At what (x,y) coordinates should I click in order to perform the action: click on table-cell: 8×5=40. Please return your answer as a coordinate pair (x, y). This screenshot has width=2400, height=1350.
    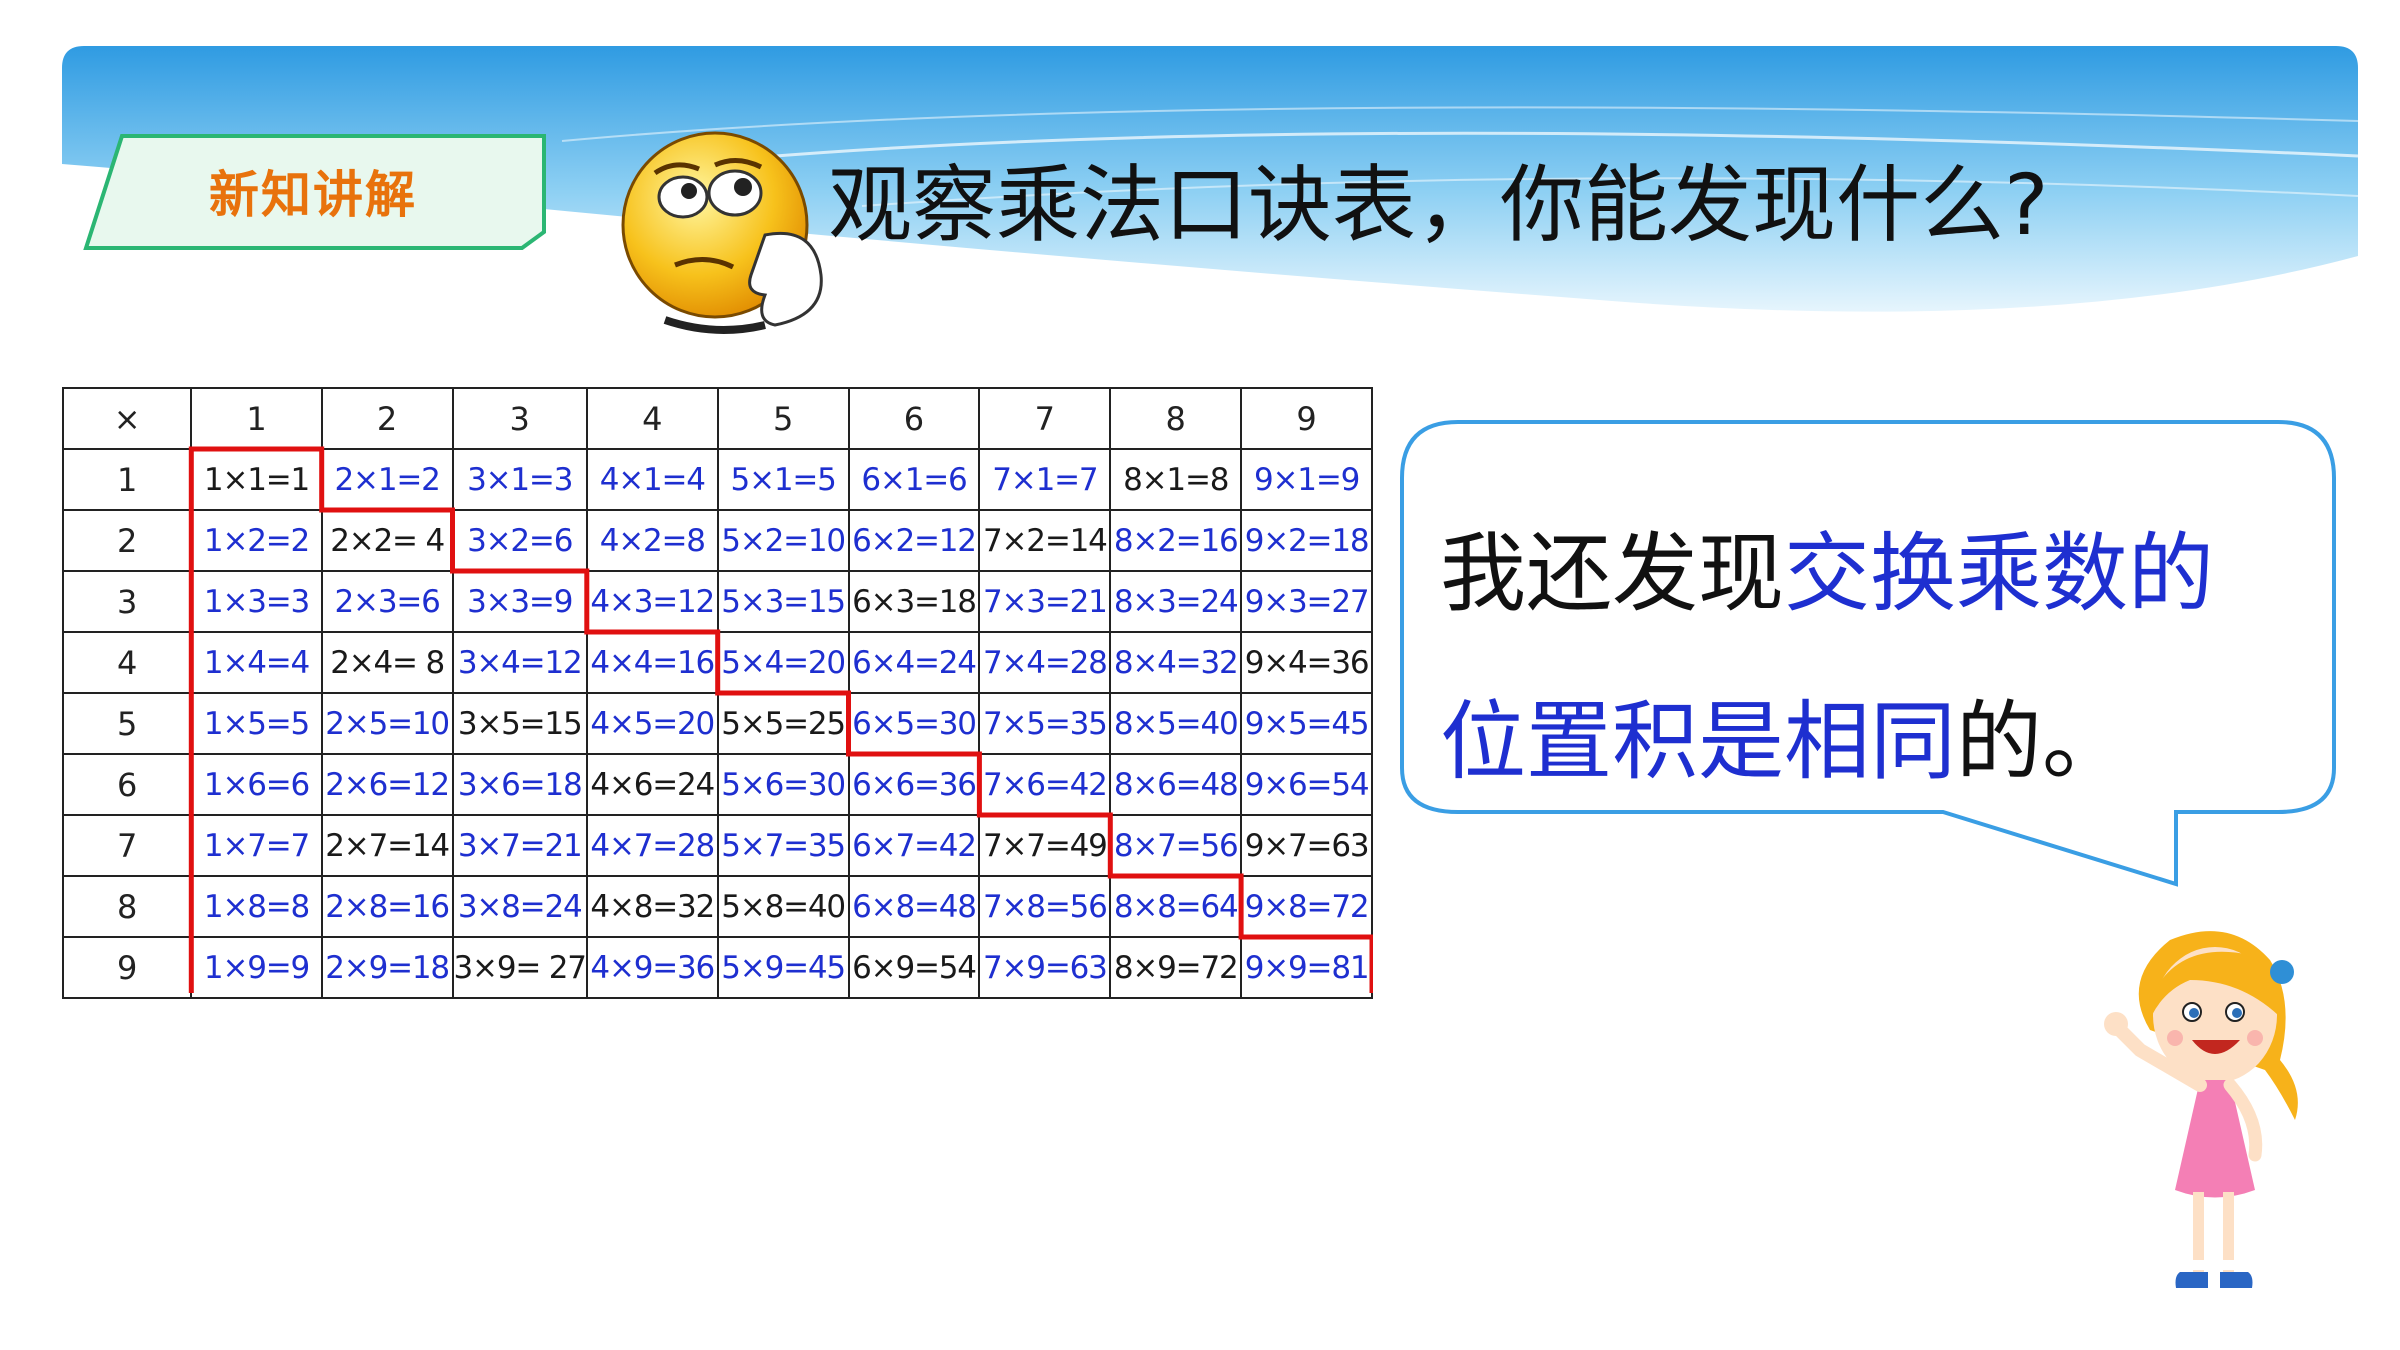
    Looking at the image, I should click on (1176, 723).